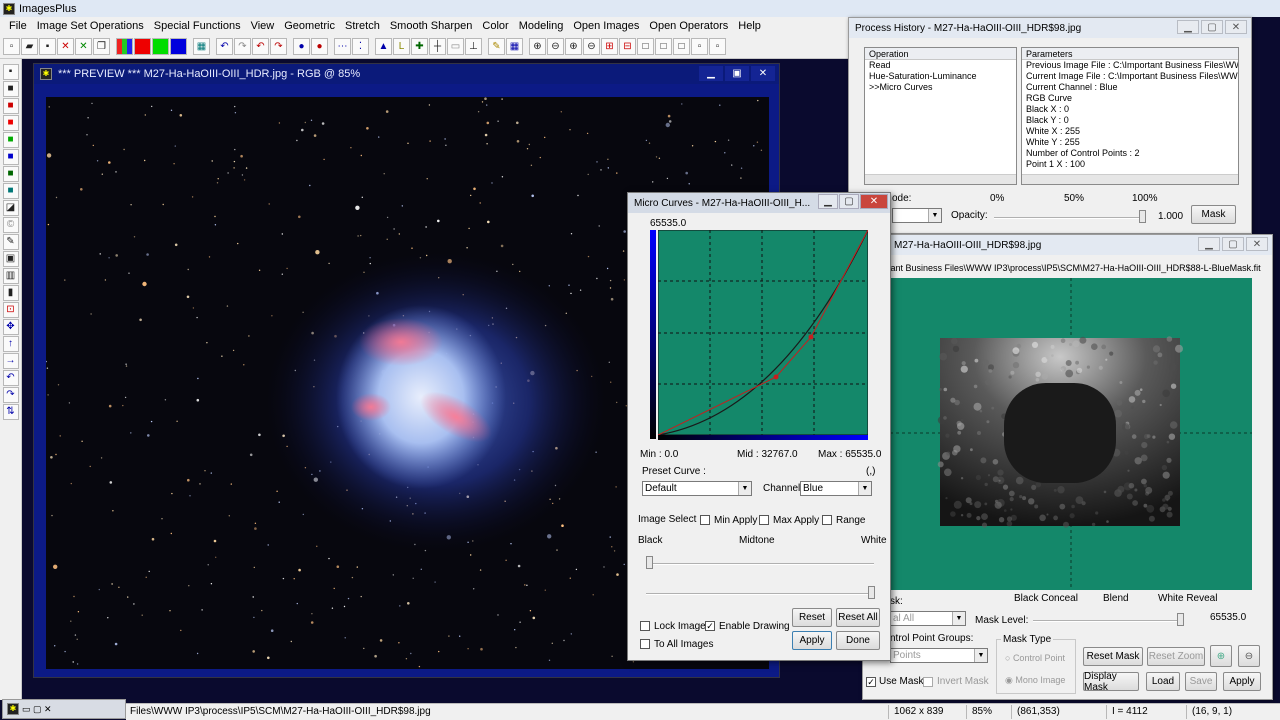  I want to click on mode-select: ▼, so click(917, 215).